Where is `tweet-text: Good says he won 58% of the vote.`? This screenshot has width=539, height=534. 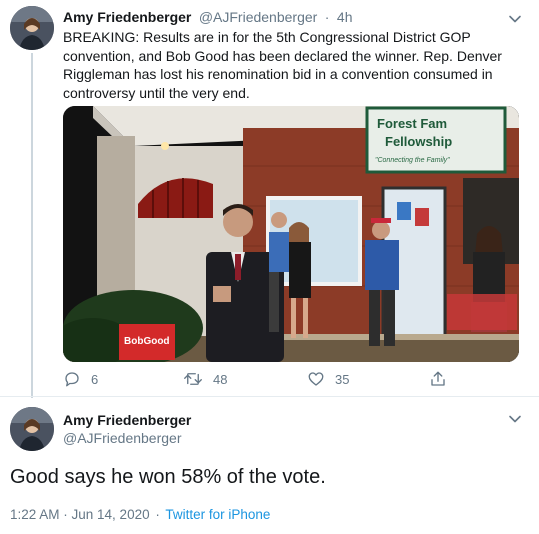
tweet-text: Good says he won 58% of the vote. is located at coordinates (168, 477).